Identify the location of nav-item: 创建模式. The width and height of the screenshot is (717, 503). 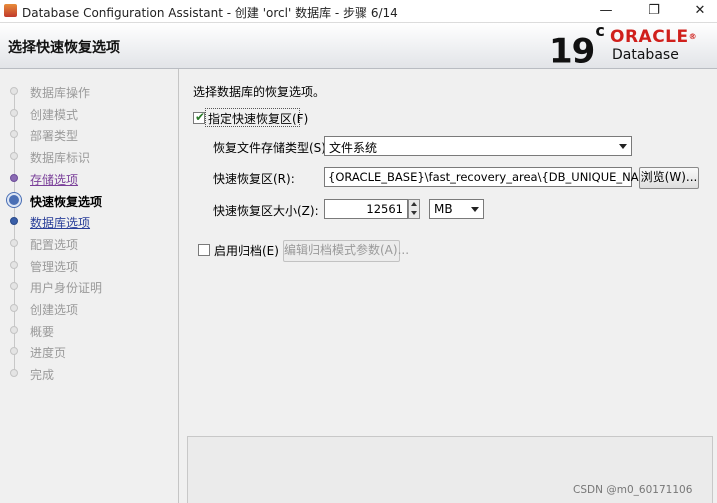
(89, 114).